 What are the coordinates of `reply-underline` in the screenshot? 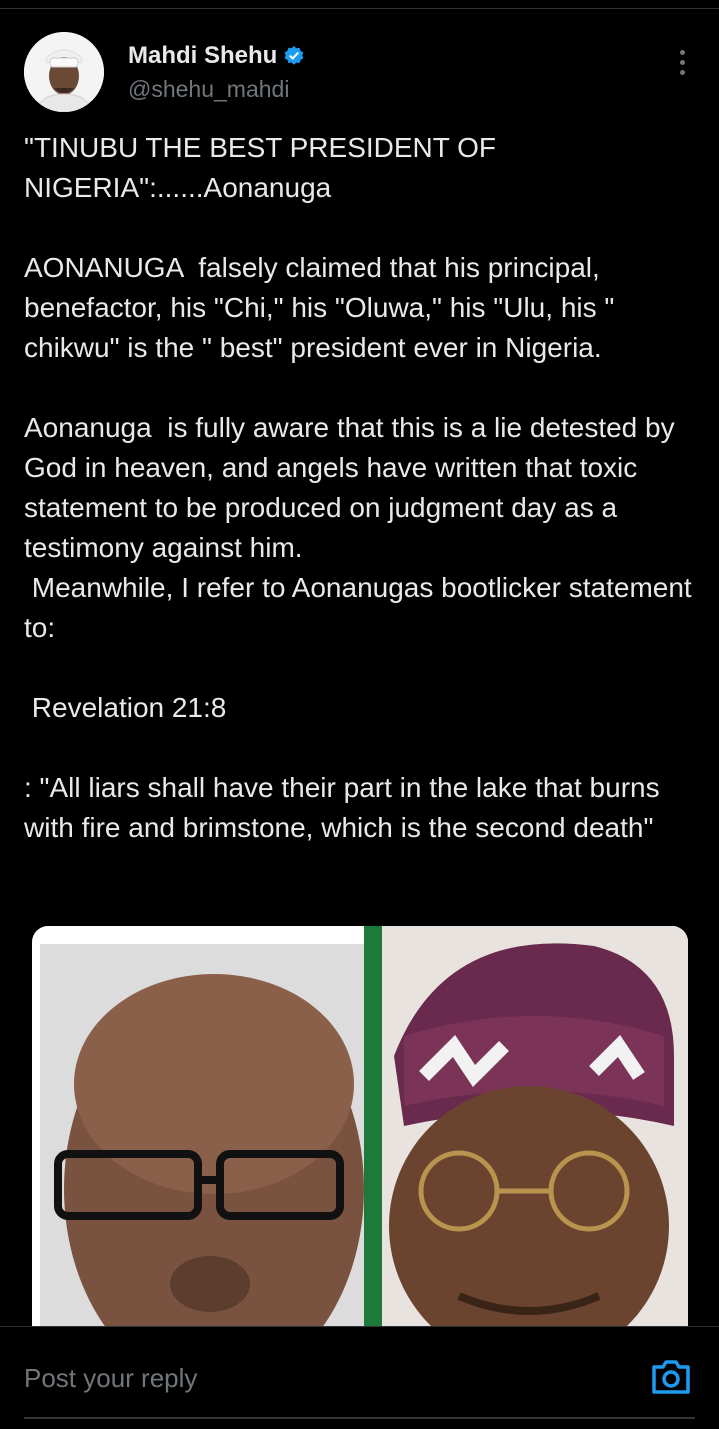 It's located at (359, 1418).